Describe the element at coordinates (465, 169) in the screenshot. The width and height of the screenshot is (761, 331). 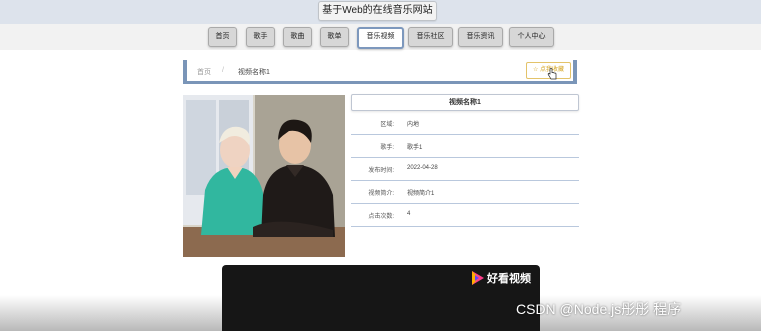
I see `detail-row-release-date: 发布时间: 2022-04-28` at that location.